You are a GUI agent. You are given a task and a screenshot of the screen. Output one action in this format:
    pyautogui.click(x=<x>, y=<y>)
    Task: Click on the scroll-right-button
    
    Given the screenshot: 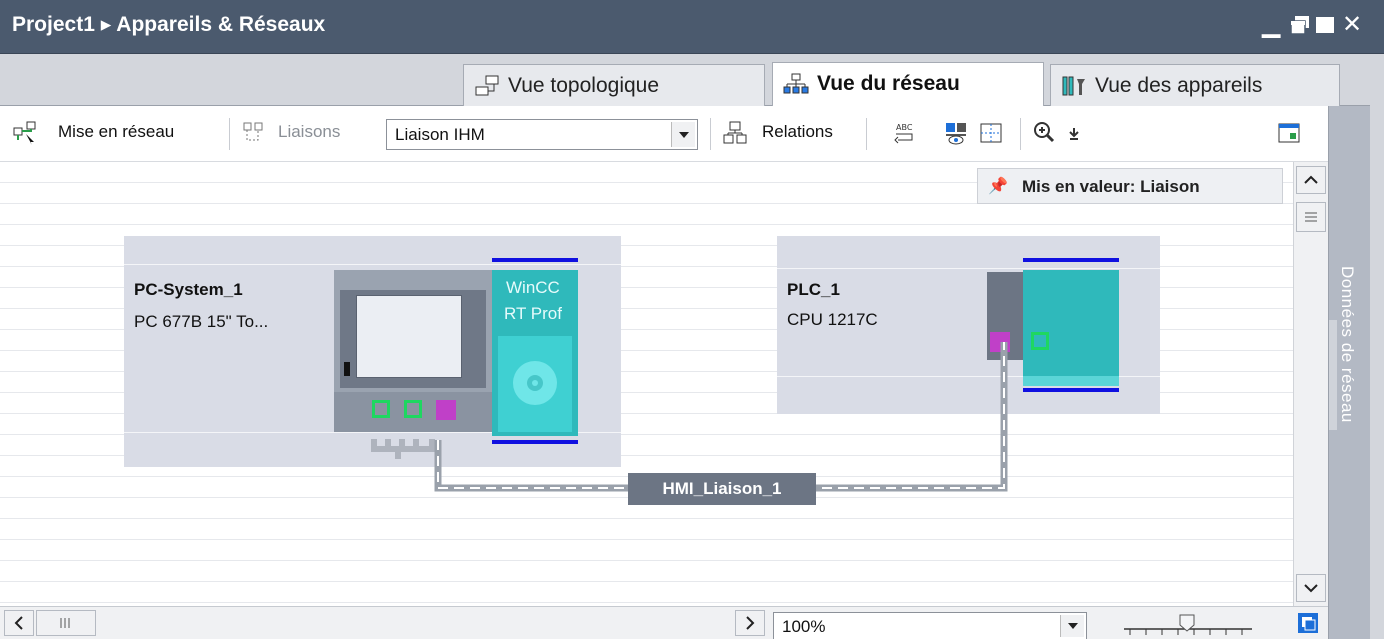 What is the action you would take?
    pyautogui.click(x=750, y=623)
    